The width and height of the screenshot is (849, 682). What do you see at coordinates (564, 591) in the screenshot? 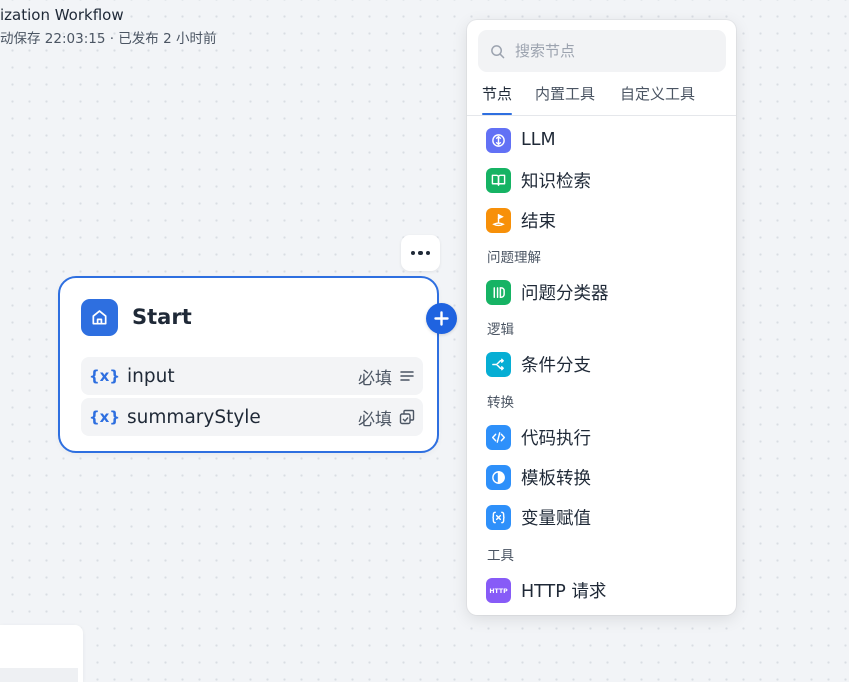
I see `node-item-label: HTTP 请求` at bounding box center [564, 591].